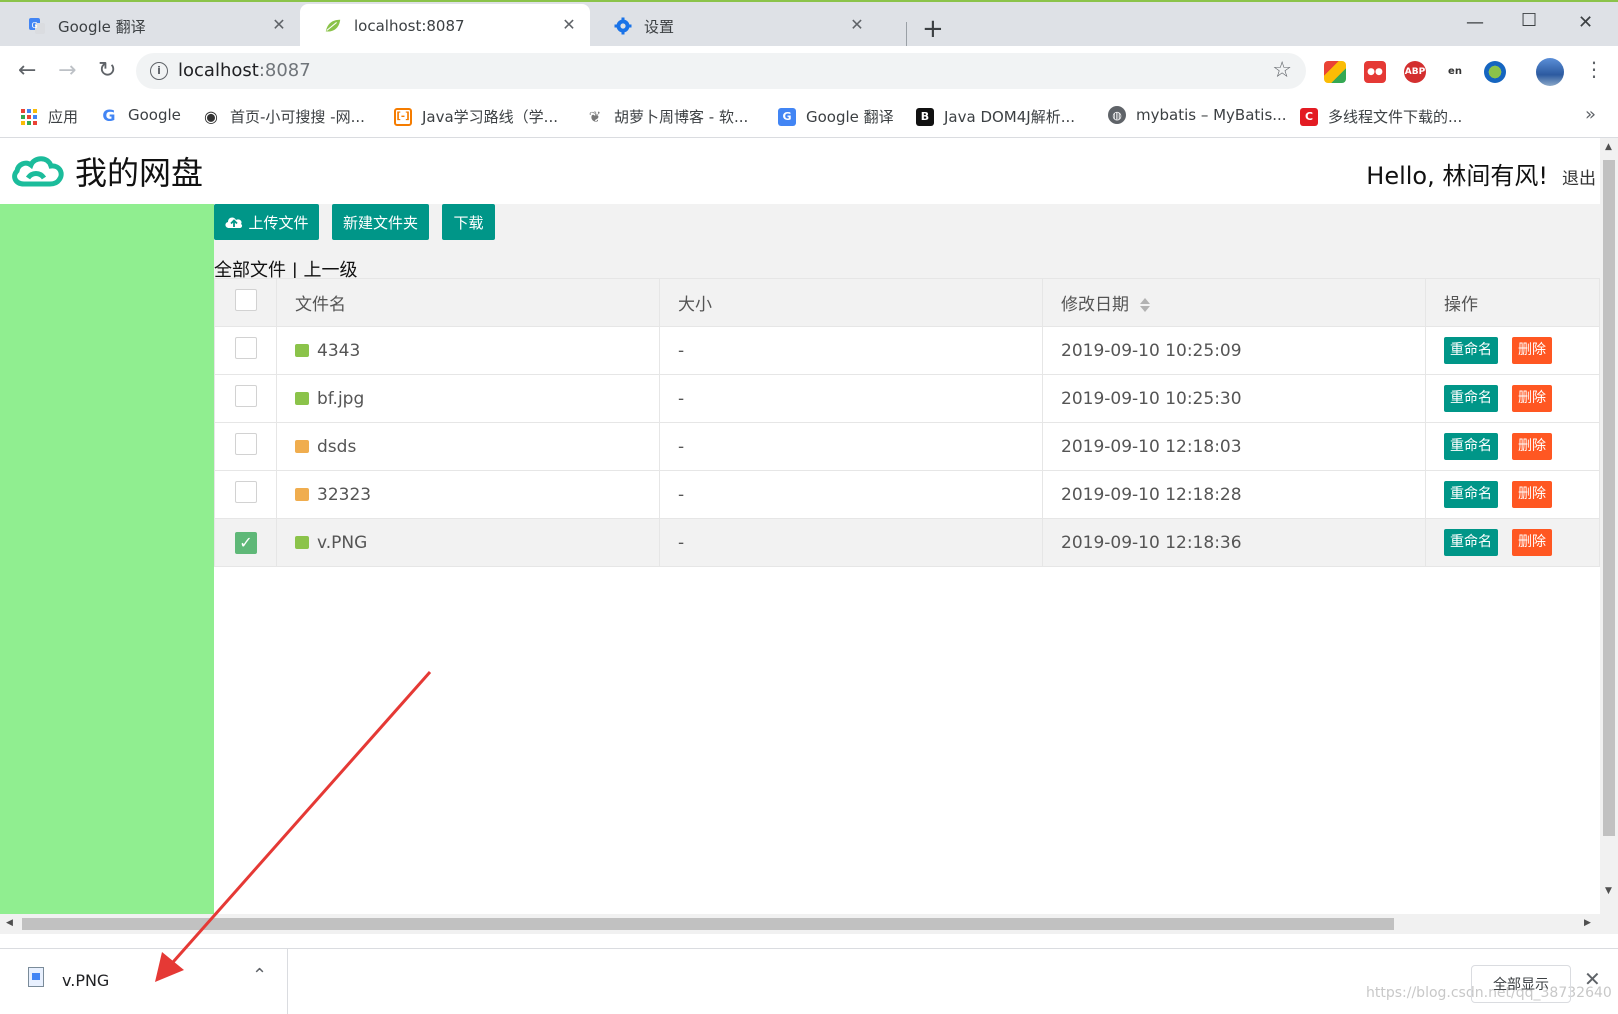 The image size is (1618, 1014). What do you see at coordinates (342, 543) in the screenshot?
I see `file-name: v.PNG` at bounding box center [342, 543].